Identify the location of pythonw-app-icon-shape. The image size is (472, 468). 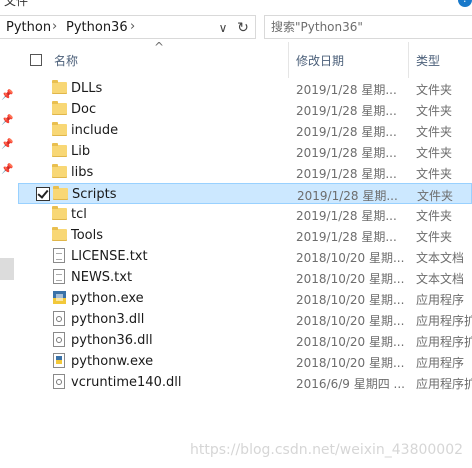
(59, 360).